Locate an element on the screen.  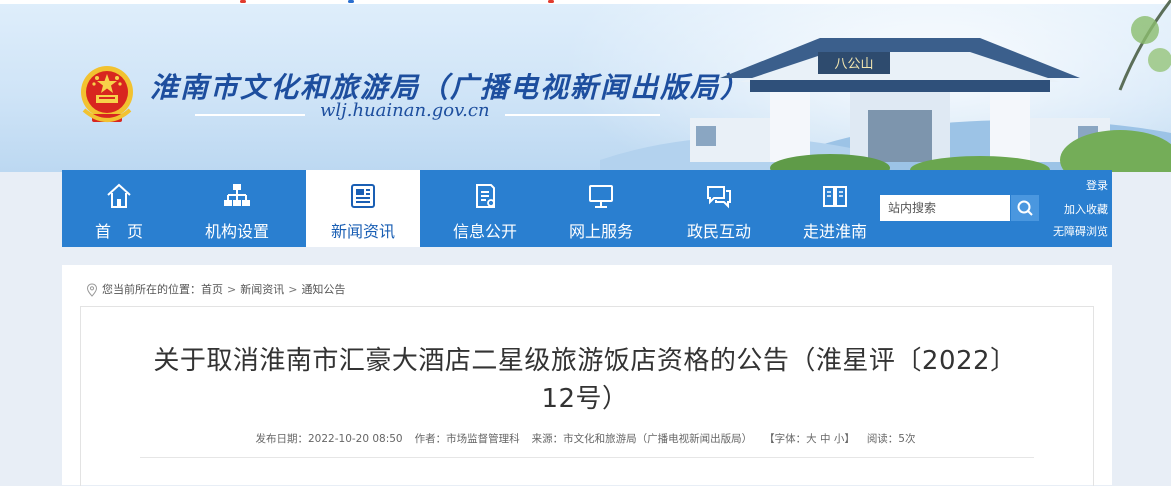
font-size-large: 大 is located at coordinates (811, 439).